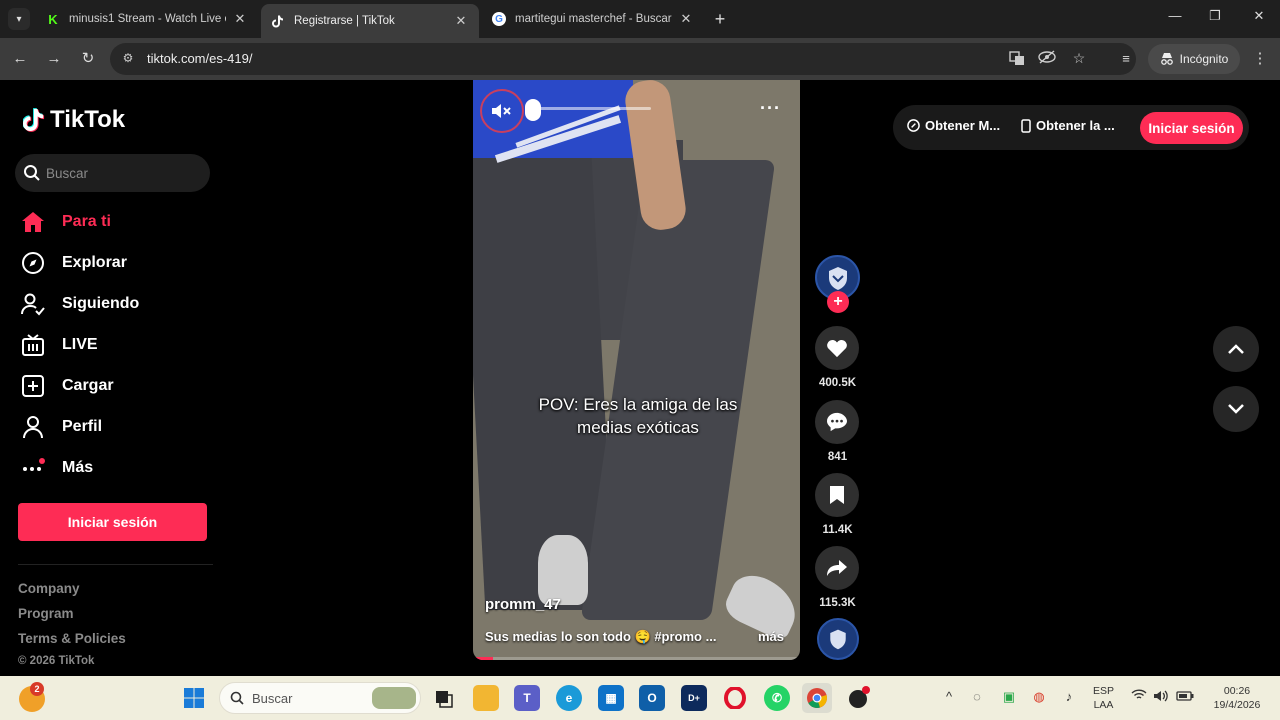 The width and height of the screenshot is (1280, 720). I want to click on nav-cargar: Cargar, so click(67, 386).